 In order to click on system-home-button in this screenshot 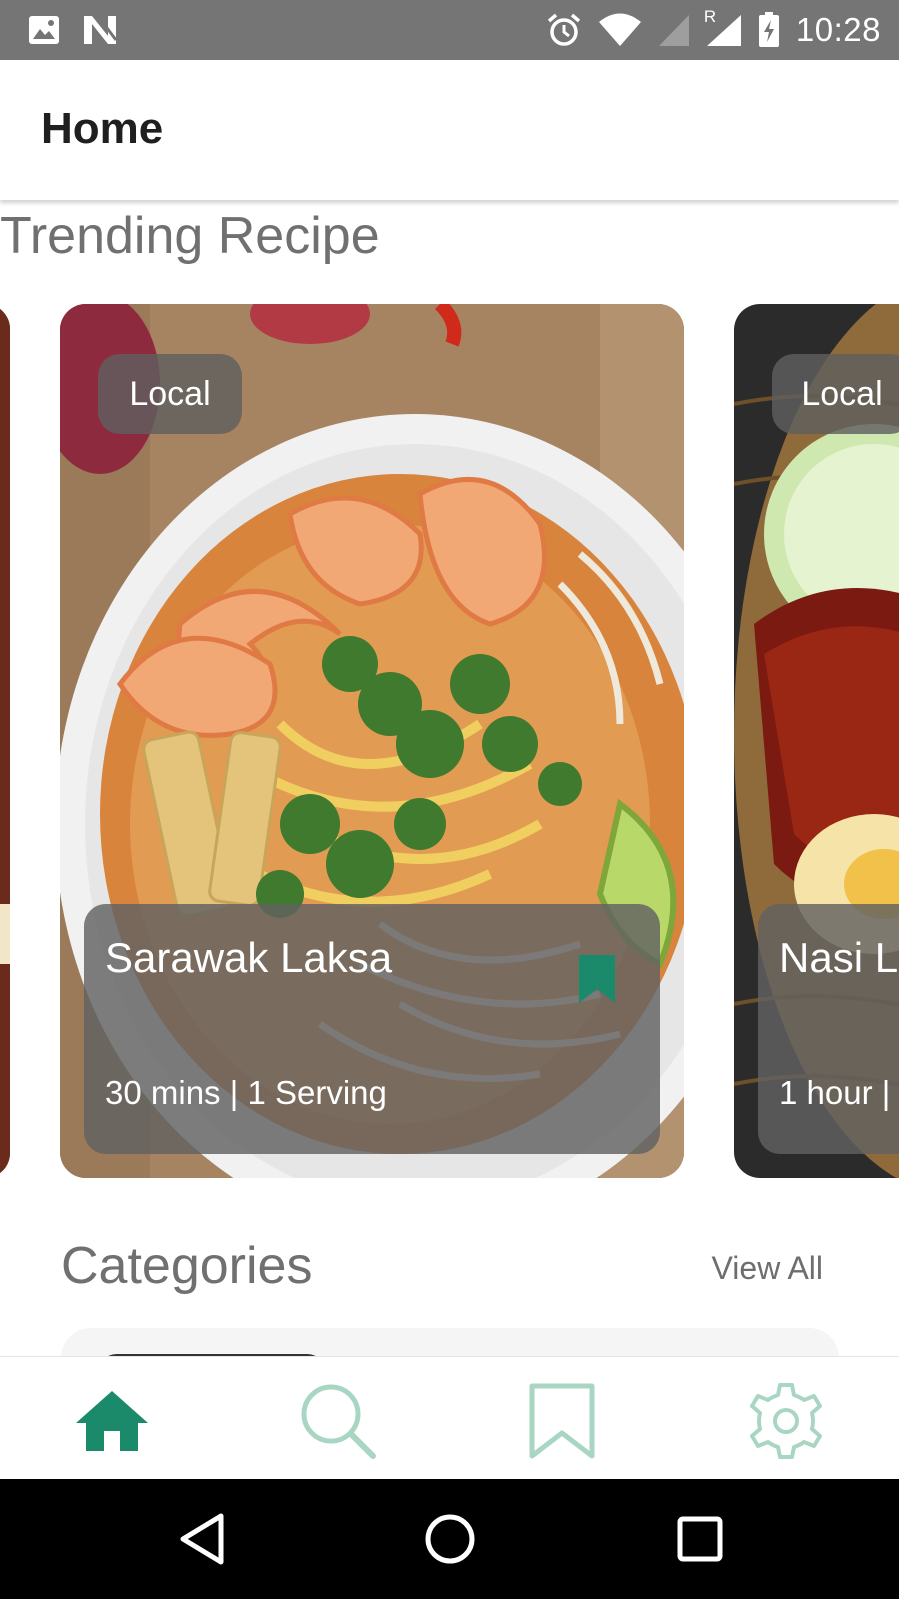, I will do `click(450, 1539)`.